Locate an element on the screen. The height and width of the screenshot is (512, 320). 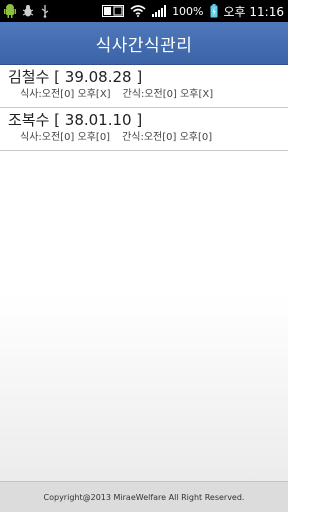
snack-status: 간식:오전[0] 오후[0] is located at coordinates (167, 137).